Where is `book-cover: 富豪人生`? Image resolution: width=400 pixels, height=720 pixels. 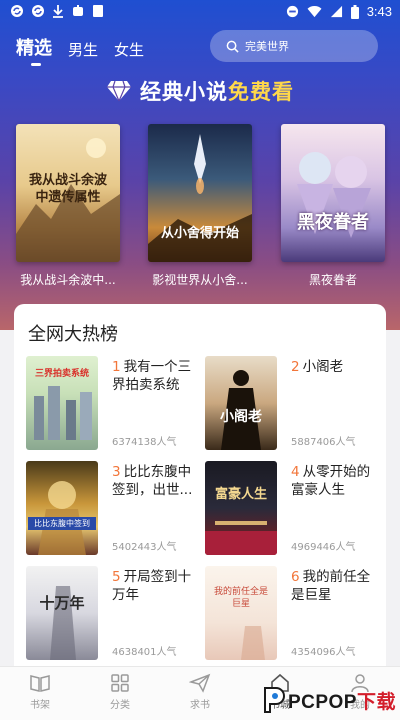
book-cover: 富豪人生 is located at coordinates (241, 508).